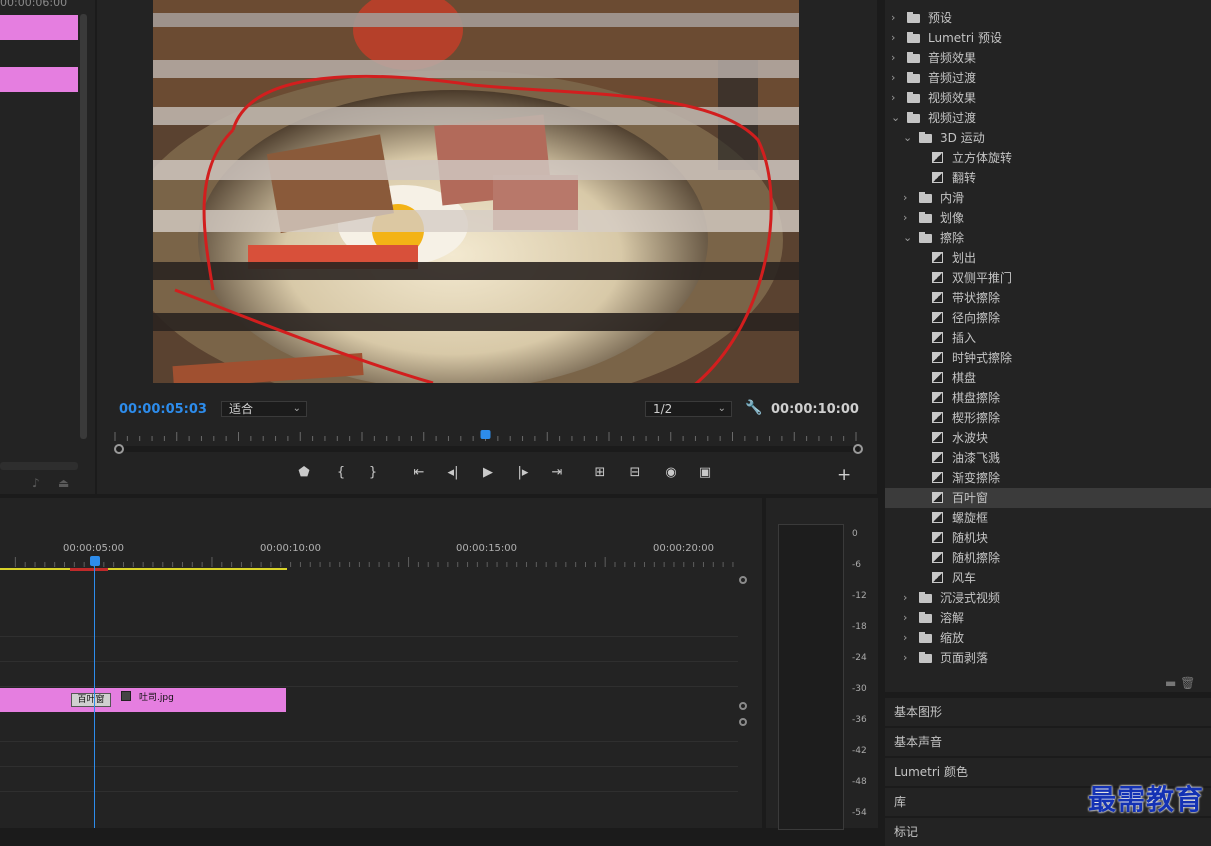 Image resolution: width=1211 pixels, height=846 pixels. What do you see at coordinates (1048, 358) in the screenshot?
I see `effect-item: 时钟式擦除` at bounding box center [1048, 358].